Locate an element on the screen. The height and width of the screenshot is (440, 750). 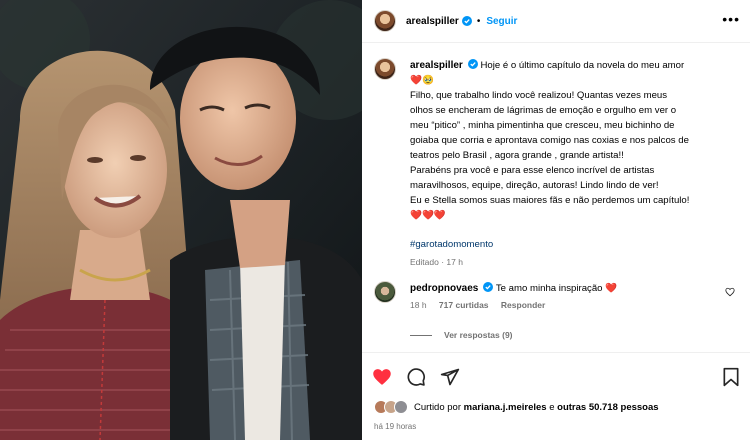
caption-line: ❤️🥹 is located at coordinates (422, 80).